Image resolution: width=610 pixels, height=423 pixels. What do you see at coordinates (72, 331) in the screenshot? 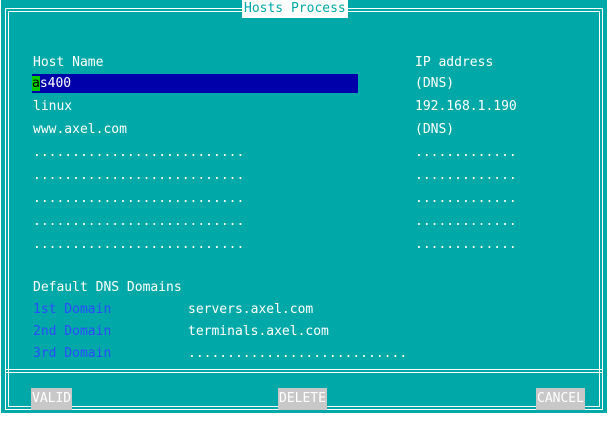
I see `domain-label-2nd: 2nd Domain` at bounding box center [72, 331].